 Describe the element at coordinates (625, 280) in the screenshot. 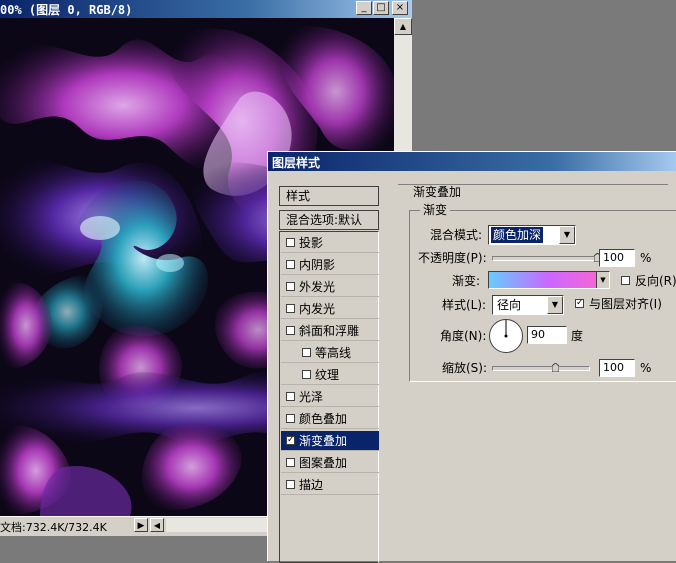

I see `reverse-checkbox` at that location.